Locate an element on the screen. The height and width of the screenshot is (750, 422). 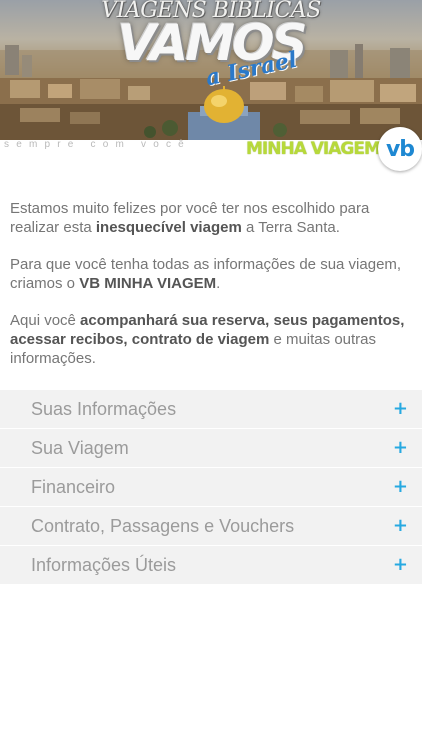
intro-highlight: VB MINHA VIAGEM is located at coordinates (148, 283).